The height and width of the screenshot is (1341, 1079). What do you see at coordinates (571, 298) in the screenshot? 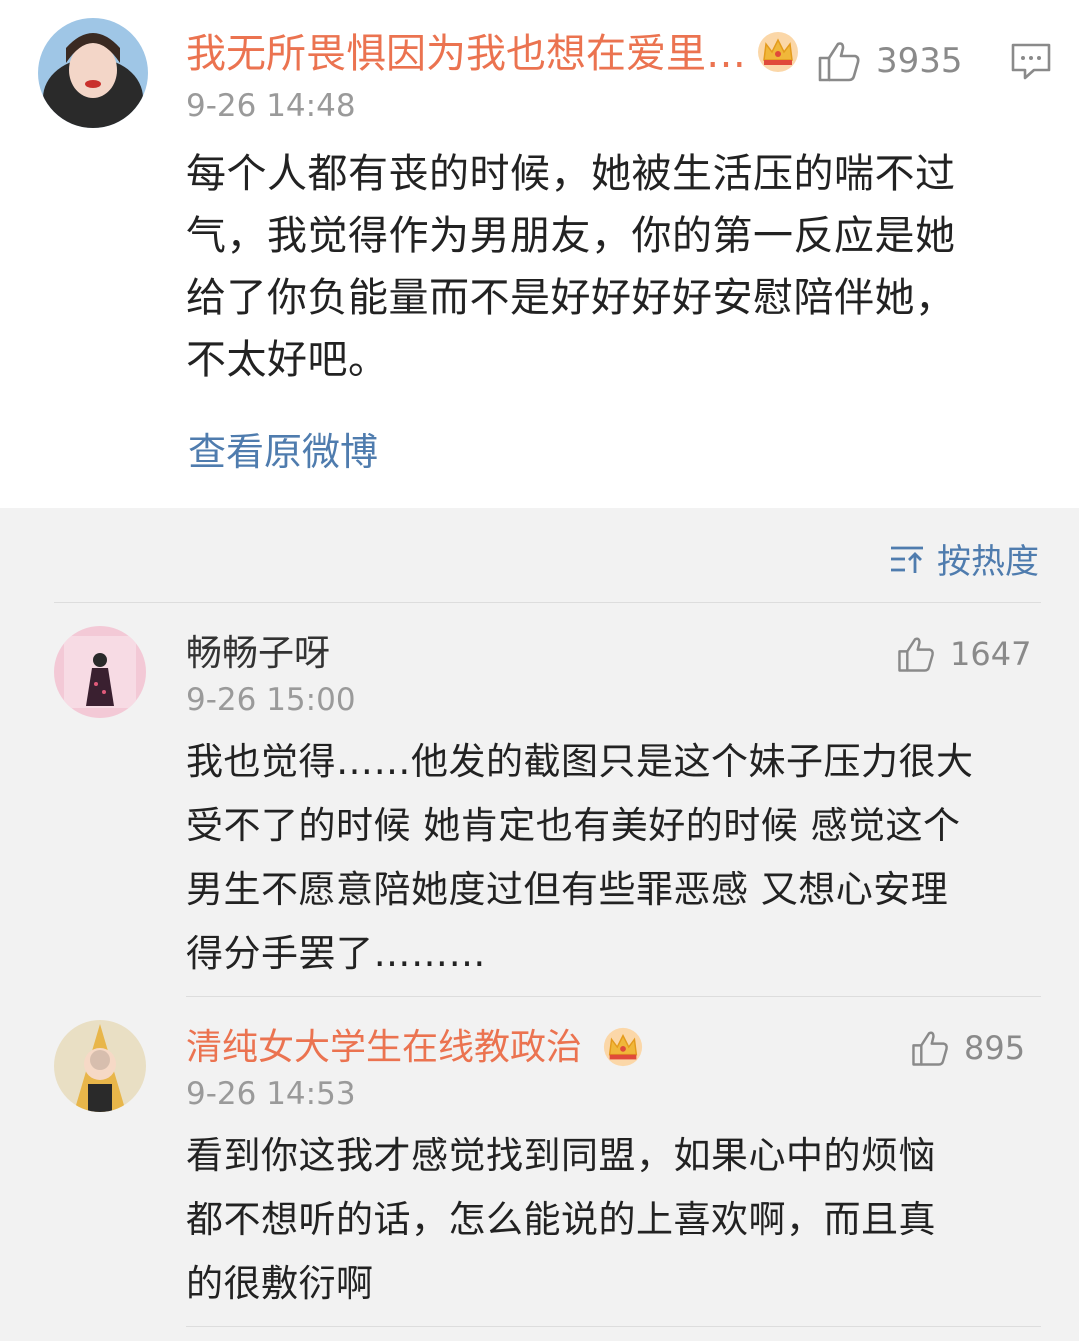
I see `comment-line: 给了你负能量而不是好好好好安慰陪伴她，` at bounding box center [571, 298].